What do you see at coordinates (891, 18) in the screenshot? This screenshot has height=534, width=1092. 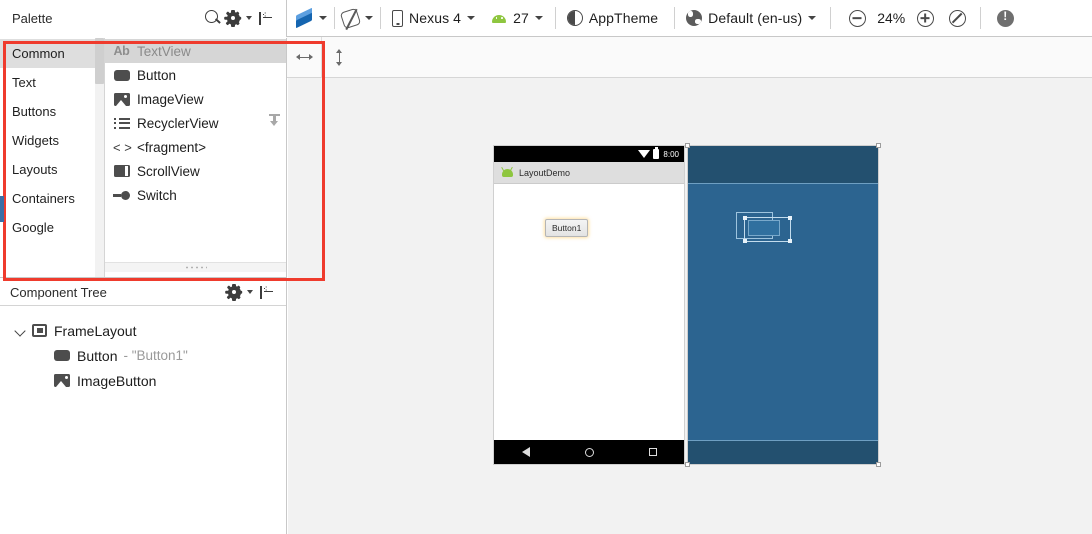 I see `zoom-level-label: 24%` at bounding box center [891, 18].